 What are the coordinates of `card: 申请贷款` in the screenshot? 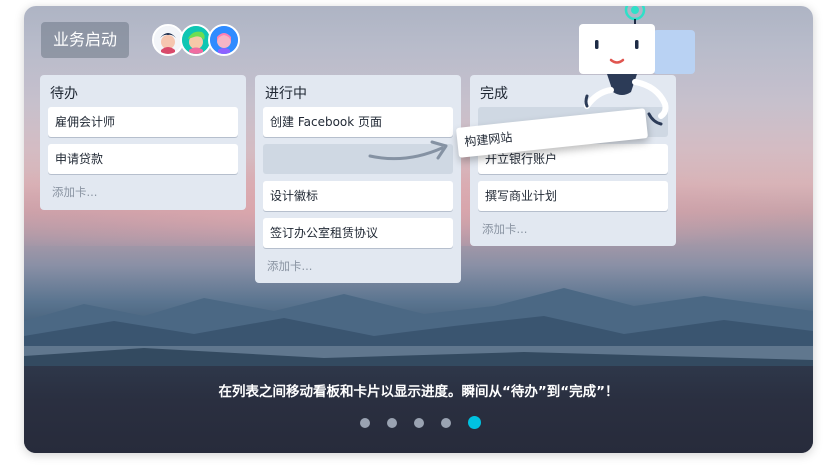 It's located at (143, 159).